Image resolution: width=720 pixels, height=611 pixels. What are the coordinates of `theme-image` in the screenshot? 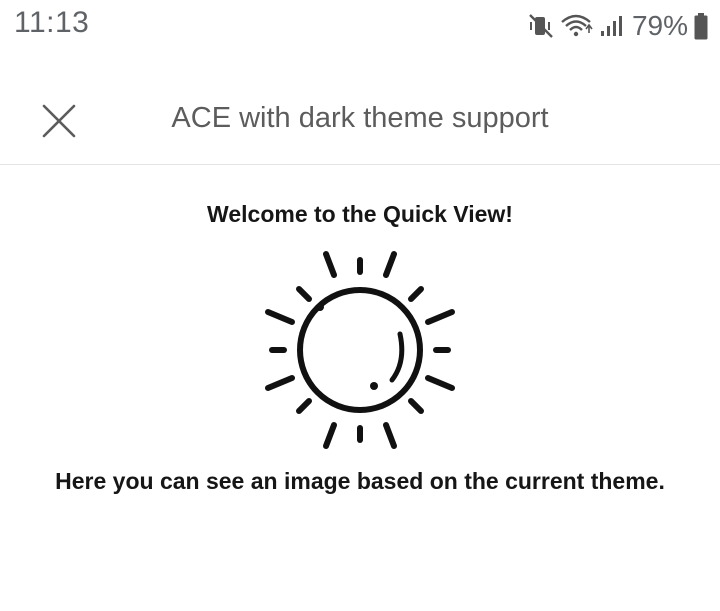 It's located at (360, 350).